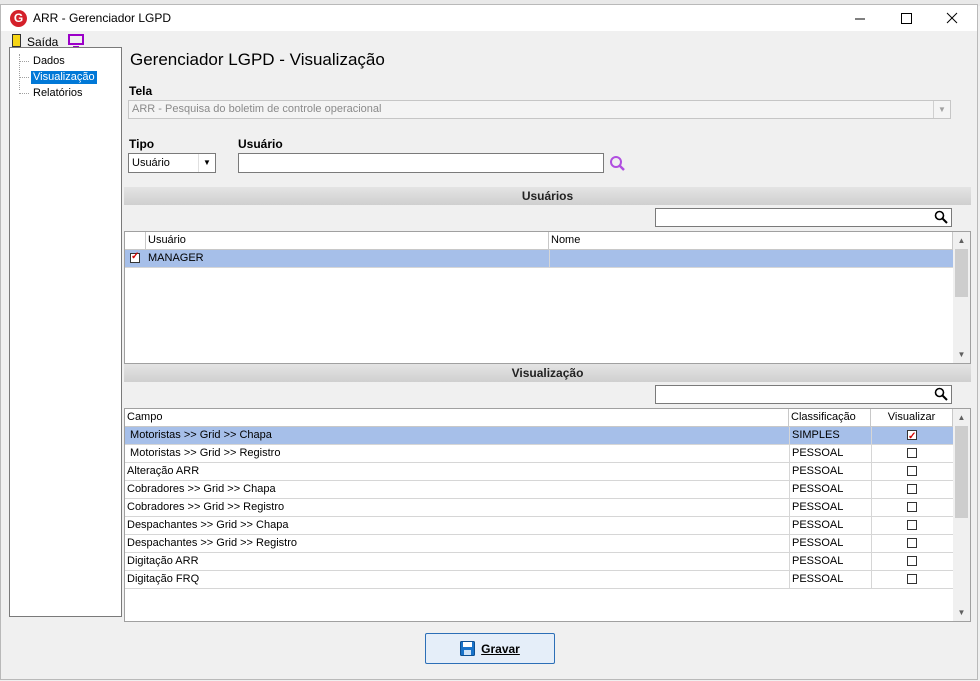 The image size is (980, 681). I want to click on view-section-title: Visualização, so click(547, 373).